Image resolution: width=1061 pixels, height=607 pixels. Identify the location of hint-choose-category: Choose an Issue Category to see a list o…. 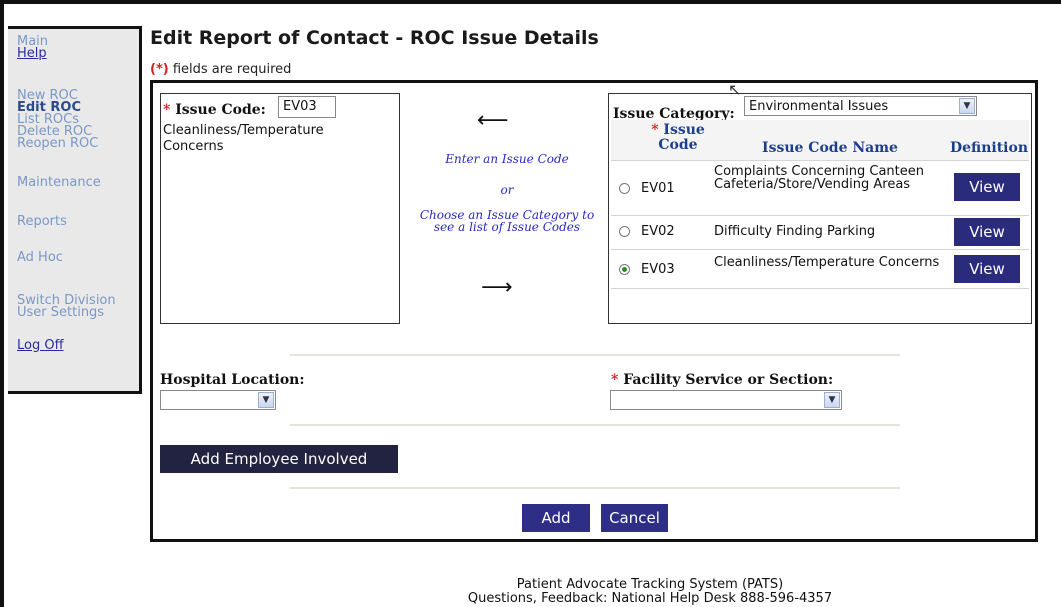
(507, 221).